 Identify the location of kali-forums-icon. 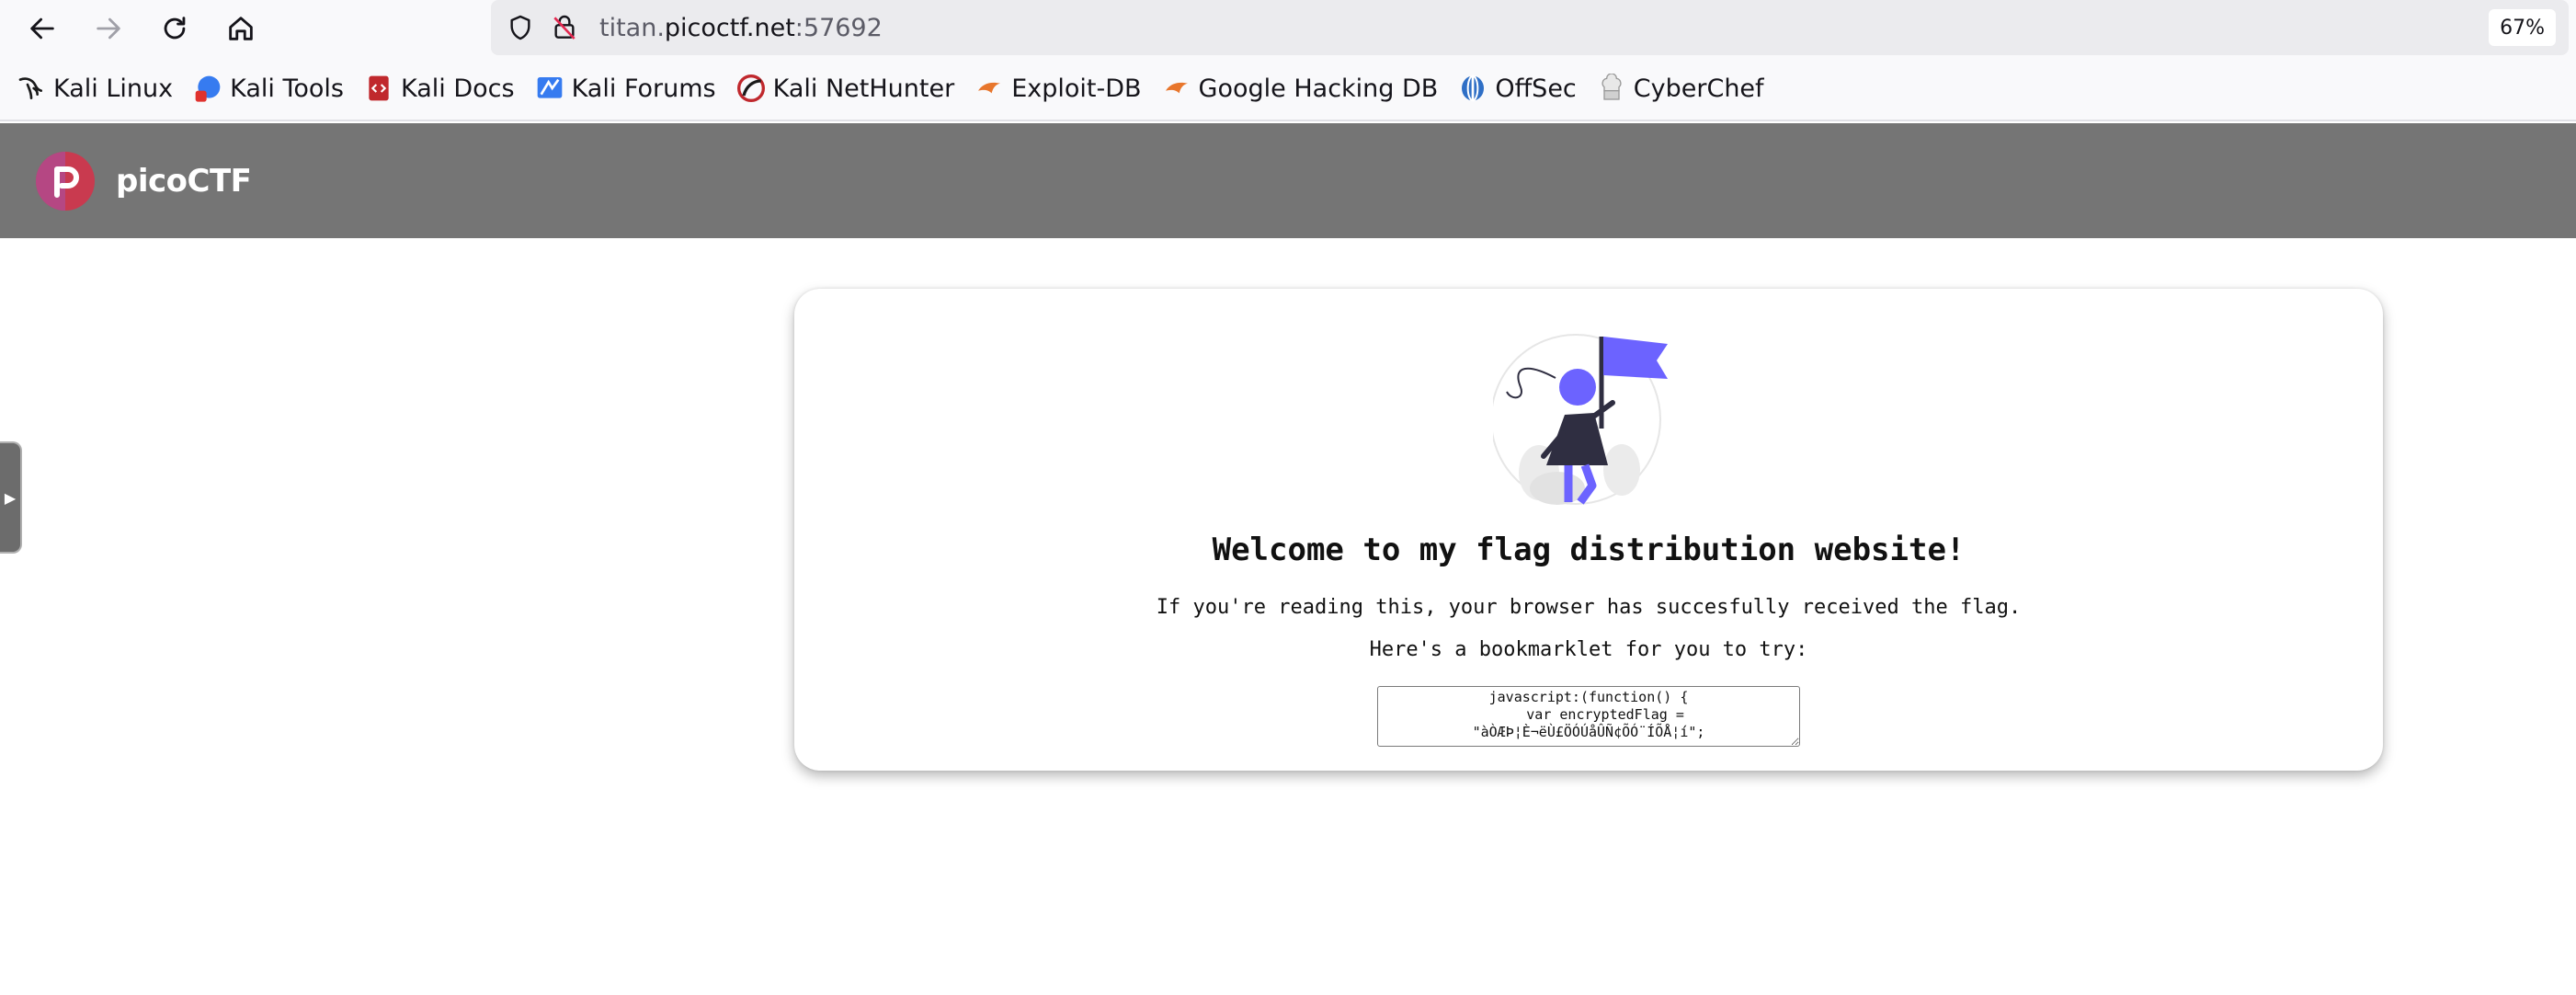
(549, 89).